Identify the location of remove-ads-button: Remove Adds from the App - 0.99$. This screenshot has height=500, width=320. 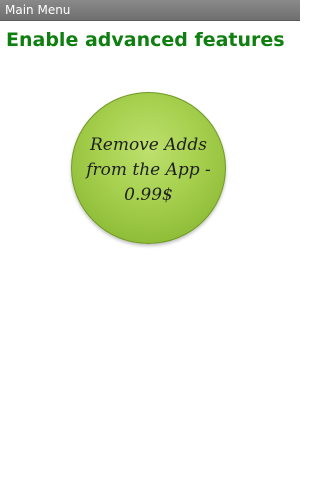
(148, 168).